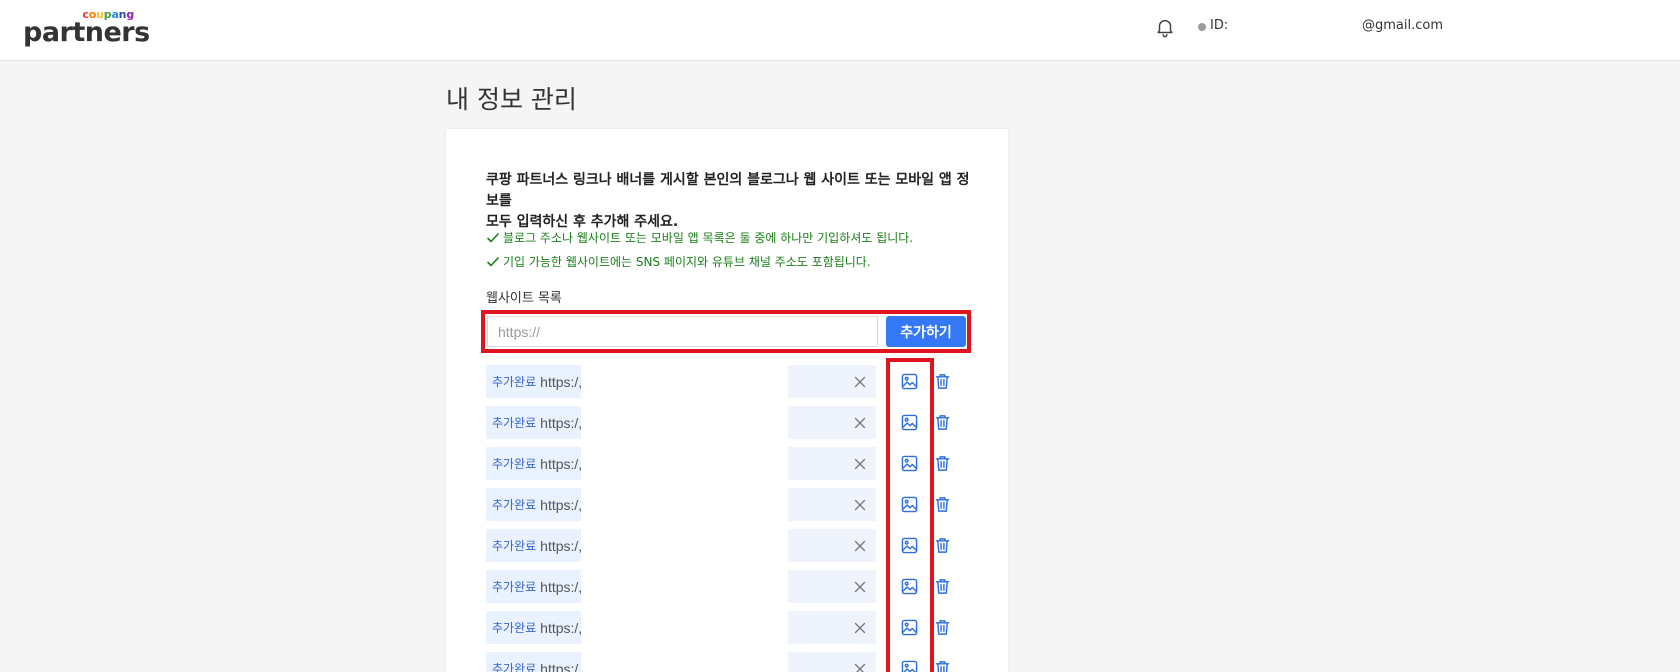 Image resolution: width=1680 pixels, height=672 pixels. I want to click on website-list-label: 웹사이트 목록, so click(524, 298).